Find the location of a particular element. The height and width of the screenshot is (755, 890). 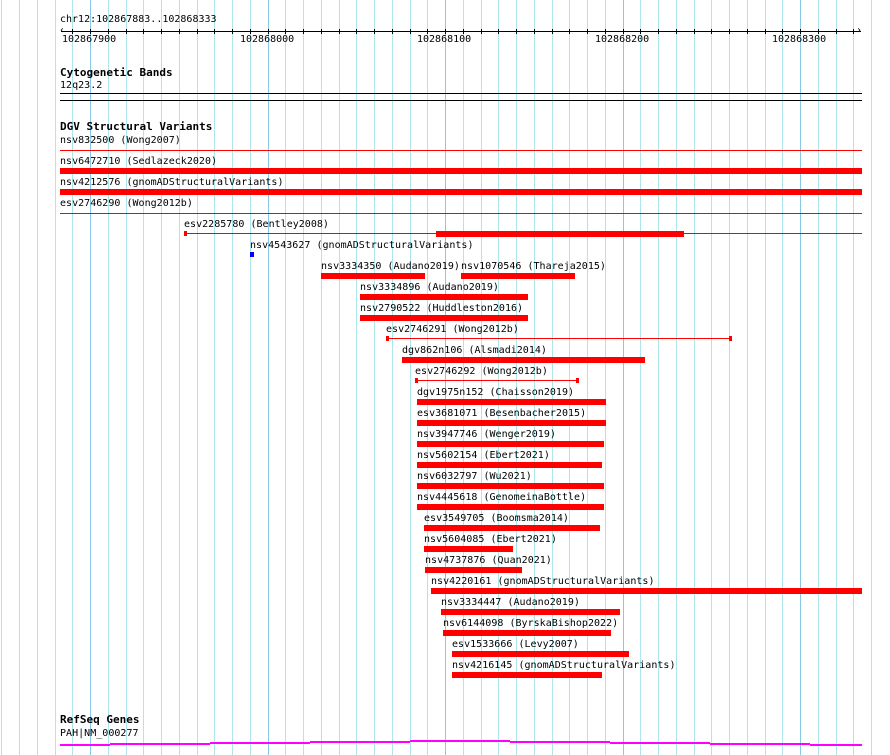

tick-label: 102867900 is located at coordinates (89, 39).